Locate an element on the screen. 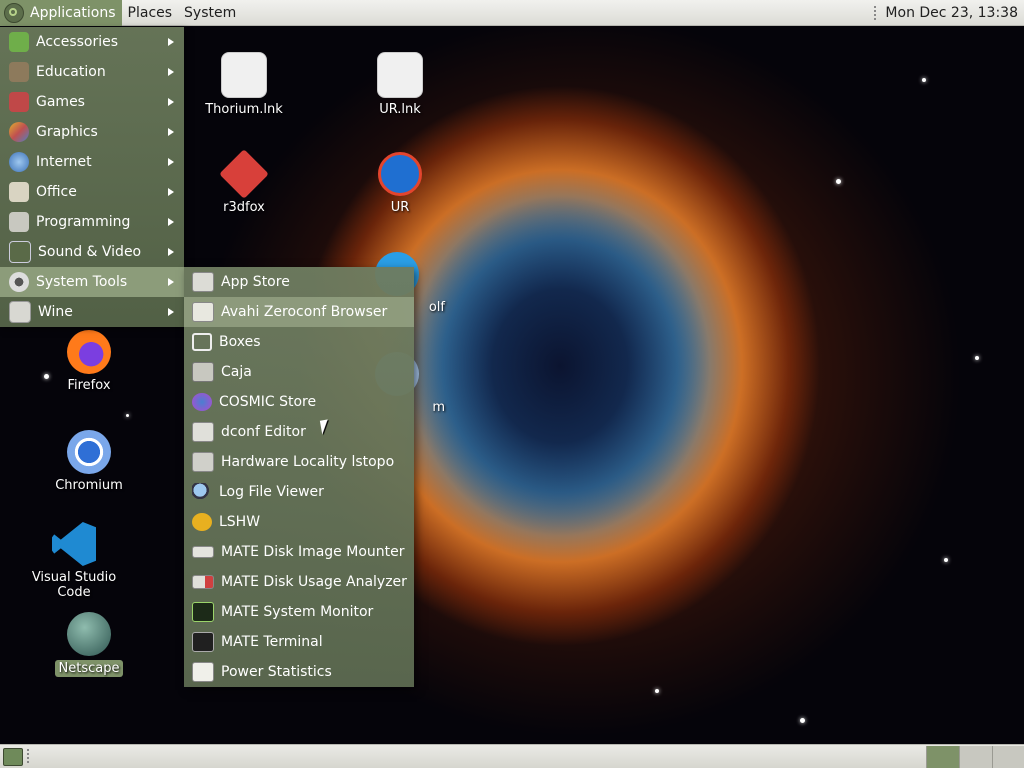 The image size is (1024, 768). education-icon is located at coordinates (19, 72).